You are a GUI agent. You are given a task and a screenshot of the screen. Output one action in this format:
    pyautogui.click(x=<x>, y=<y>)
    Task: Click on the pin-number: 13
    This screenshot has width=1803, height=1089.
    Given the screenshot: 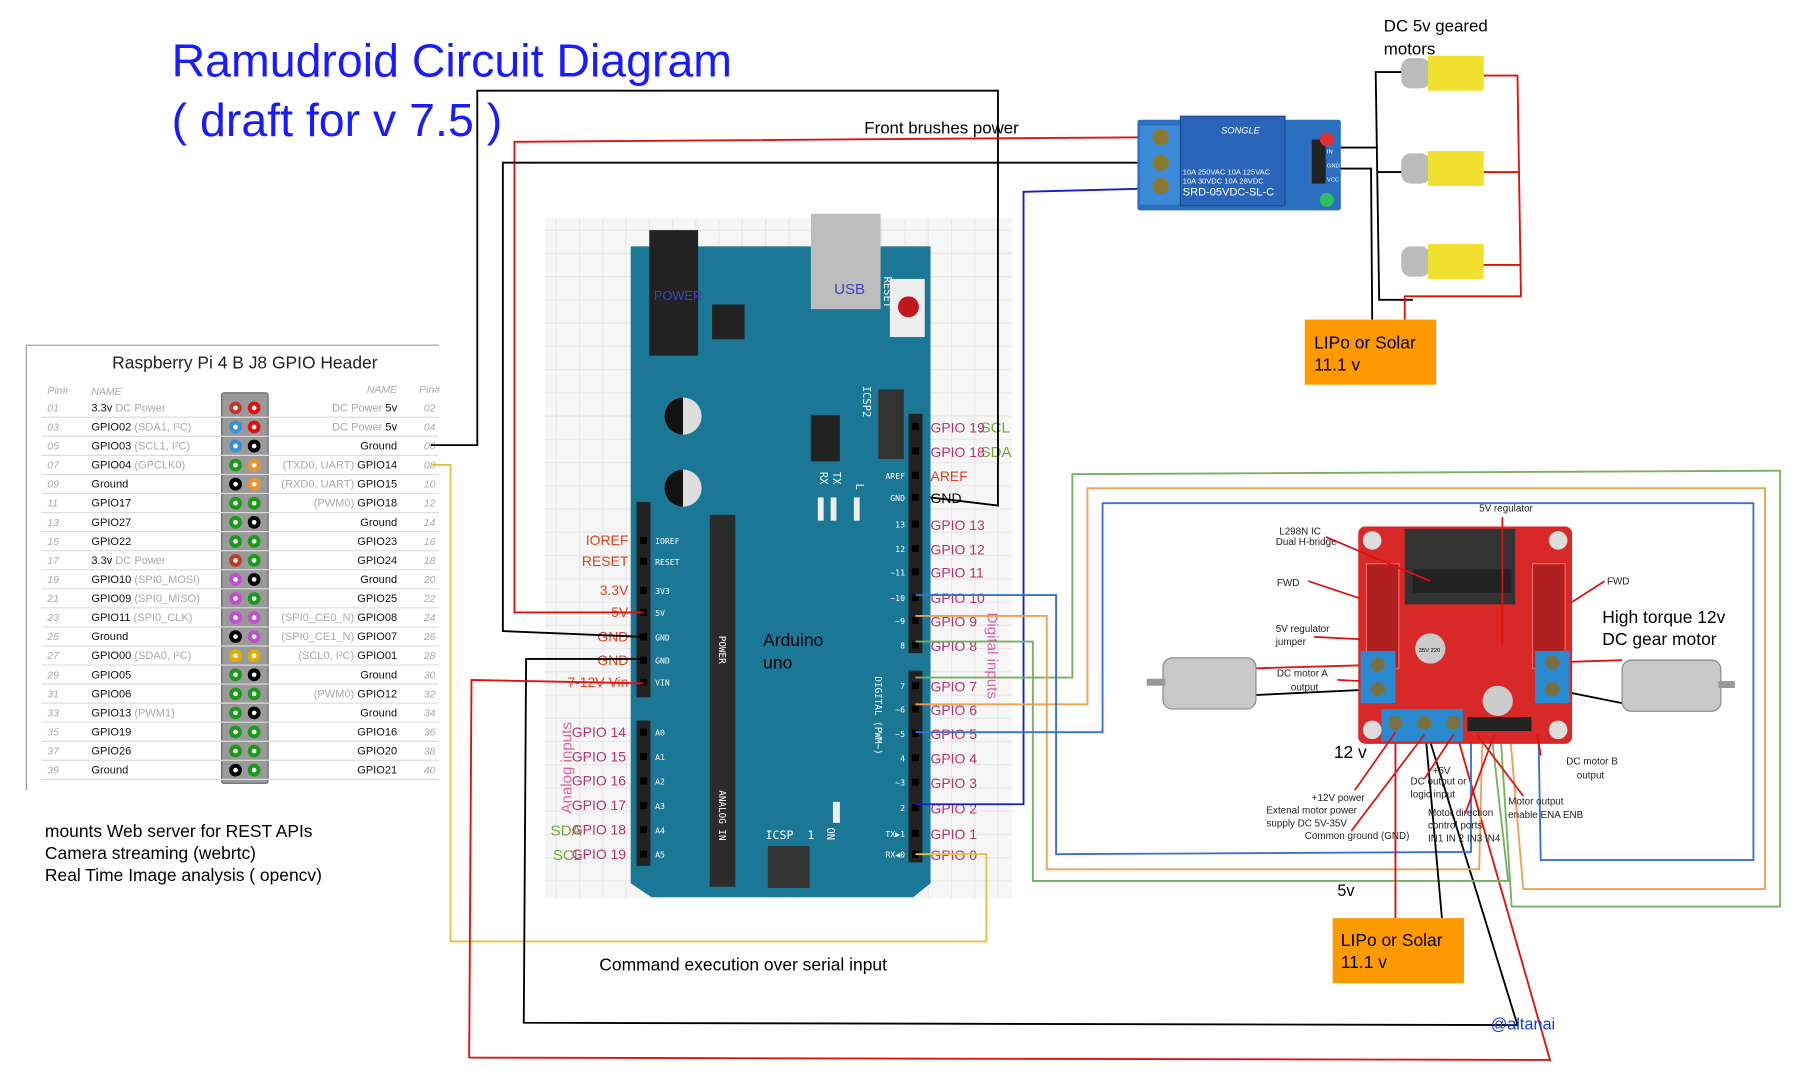 What is the action you would take?
    pyautogui.click(x=53, y=523)
    